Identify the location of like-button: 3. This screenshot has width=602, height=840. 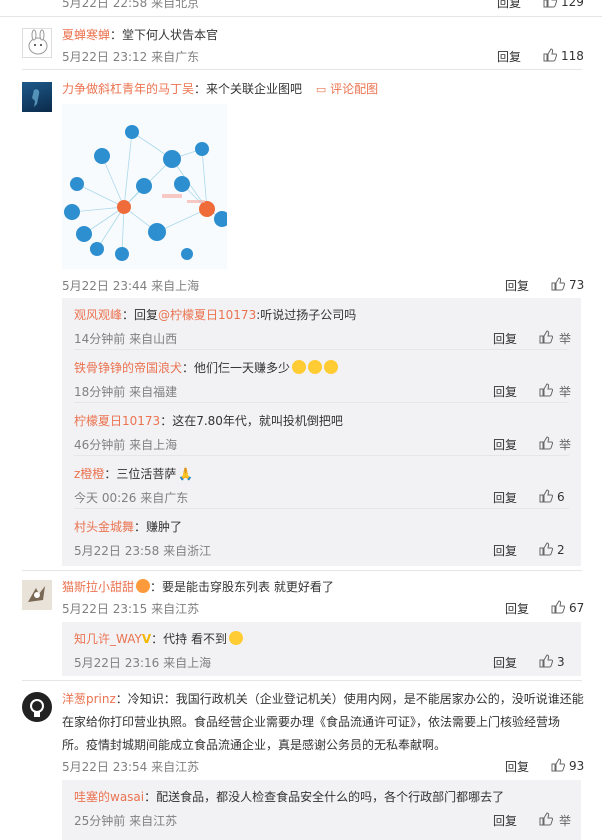
(552, 661).